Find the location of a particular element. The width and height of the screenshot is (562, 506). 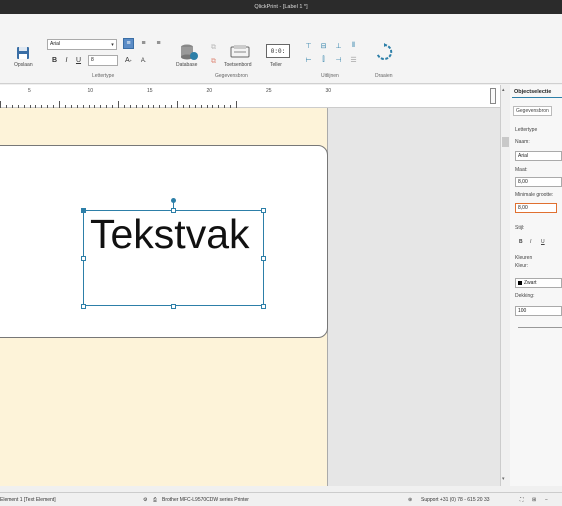

name-input: Arial is located at coordinates (538, 156).